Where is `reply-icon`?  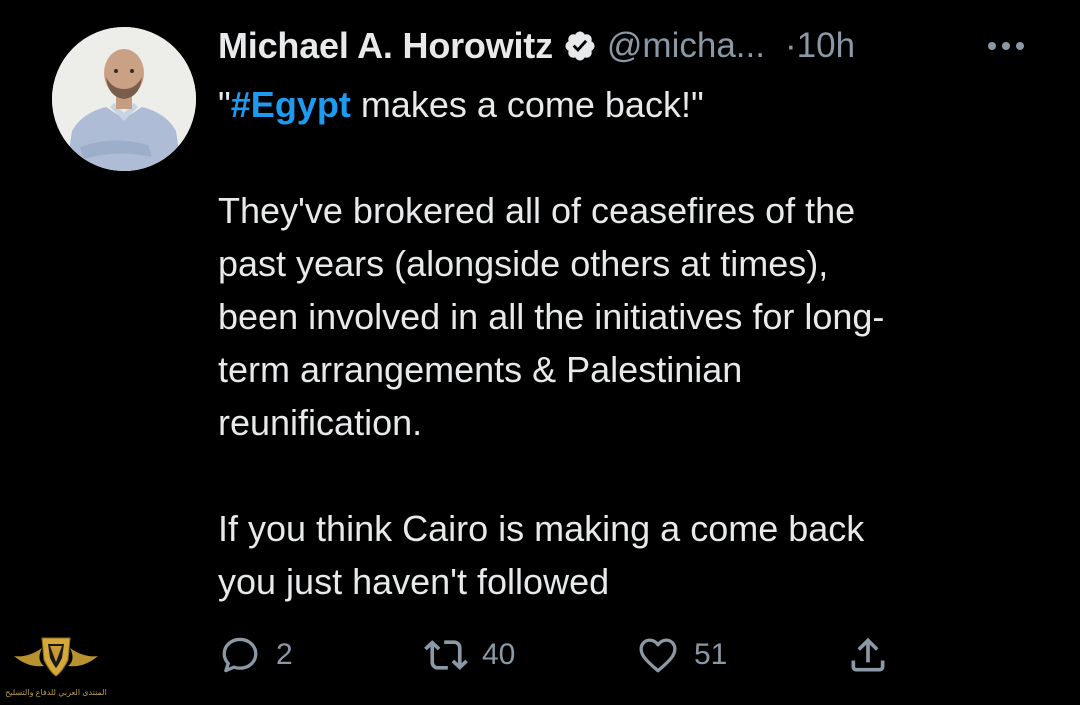 reply-icon is located at coordinates (240, 655).